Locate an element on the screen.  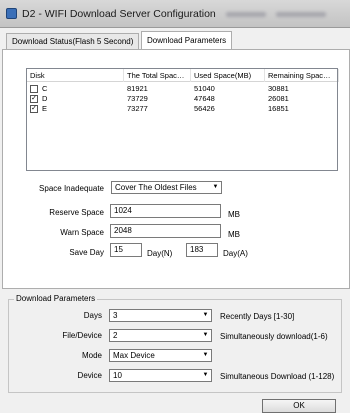
save-day-n-input: 15 is located at coordinates (126, 250).